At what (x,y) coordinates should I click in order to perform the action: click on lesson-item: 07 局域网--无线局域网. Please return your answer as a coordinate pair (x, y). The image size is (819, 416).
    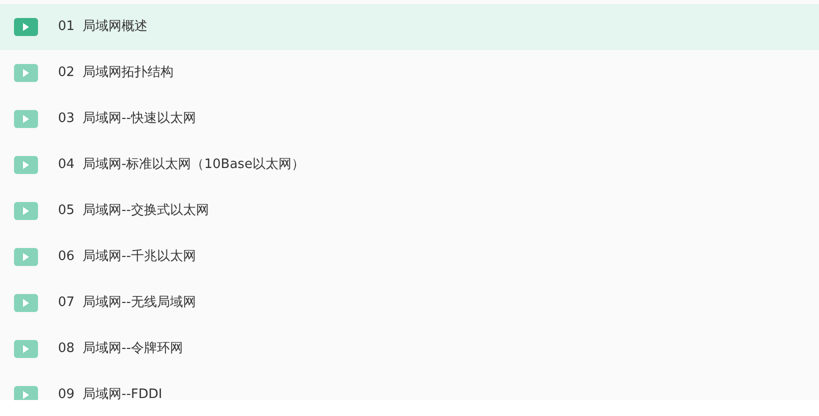
    Looking at the image, I should click on (409, 303).